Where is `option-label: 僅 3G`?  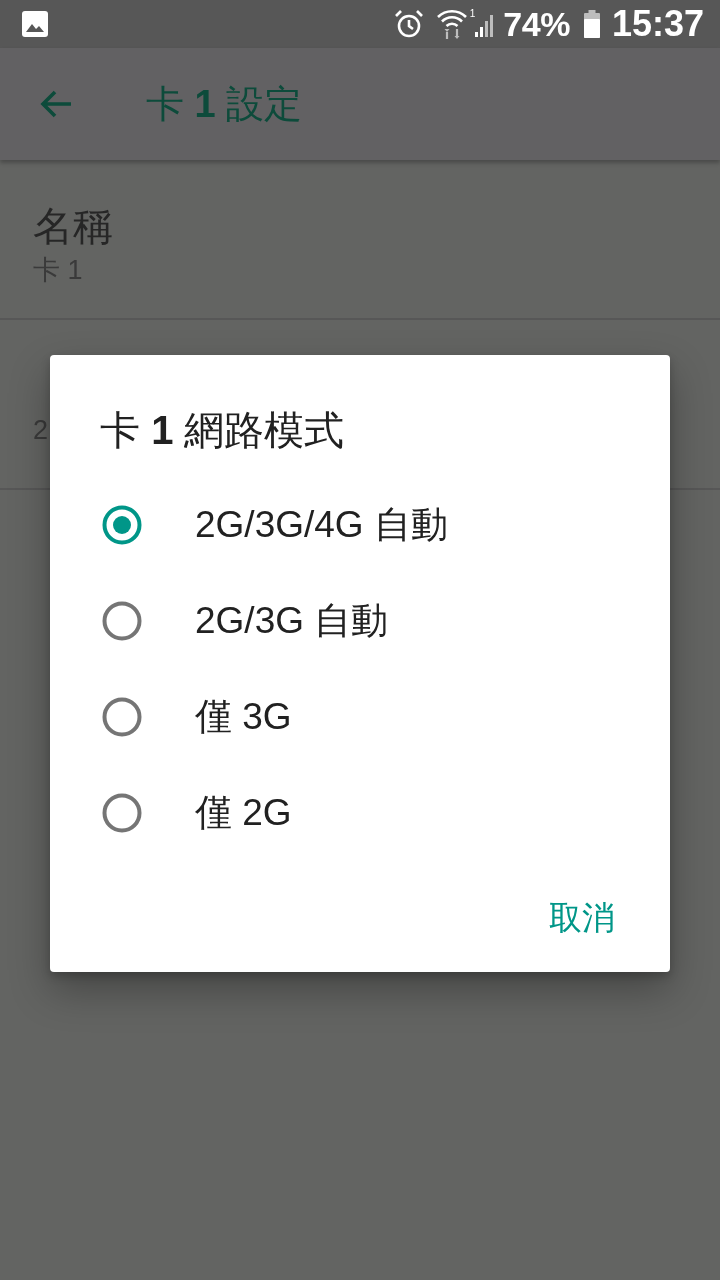 option-label: 僅 3G is located at coordinates (243, 717).